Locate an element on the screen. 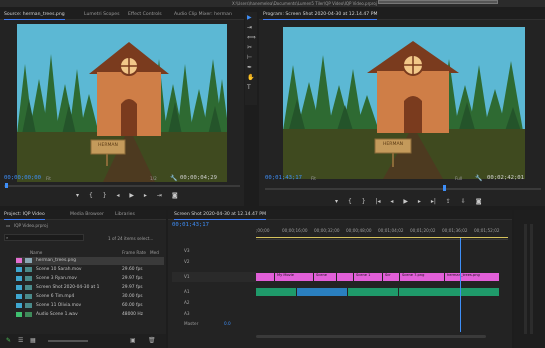 The height and width of the screenshot is (348, 545). program-fit-select: Fit is located at coordinates (313, 178).